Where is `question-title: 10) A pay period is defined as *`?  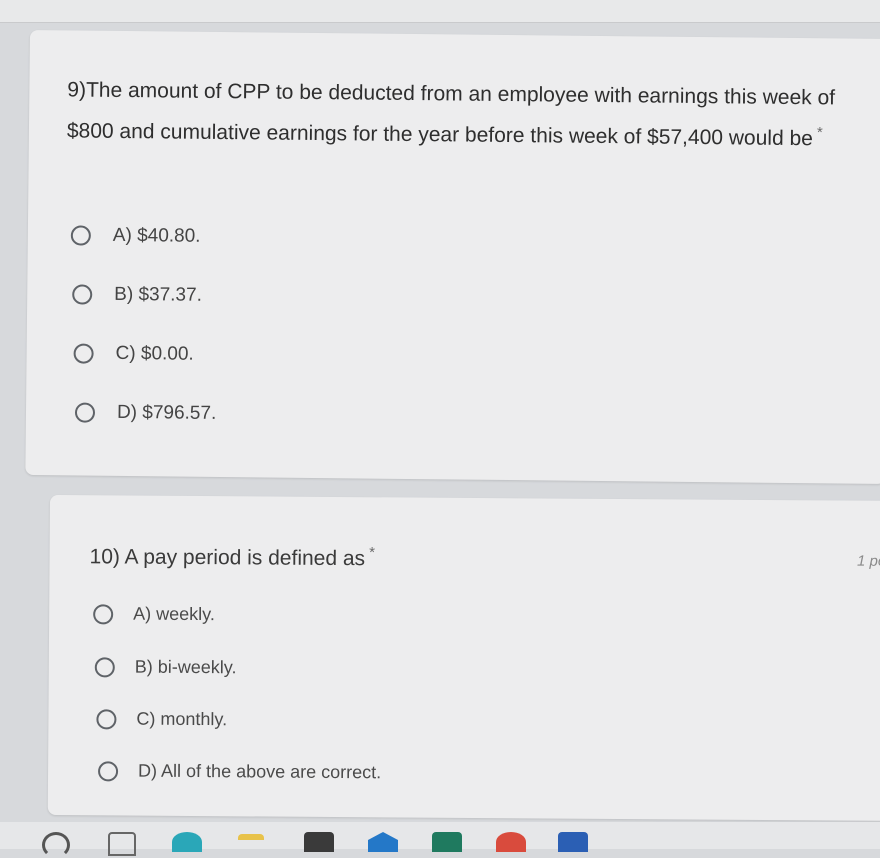
question-title: 10) A pay period is defined as * is located at coordinates (389, 555).